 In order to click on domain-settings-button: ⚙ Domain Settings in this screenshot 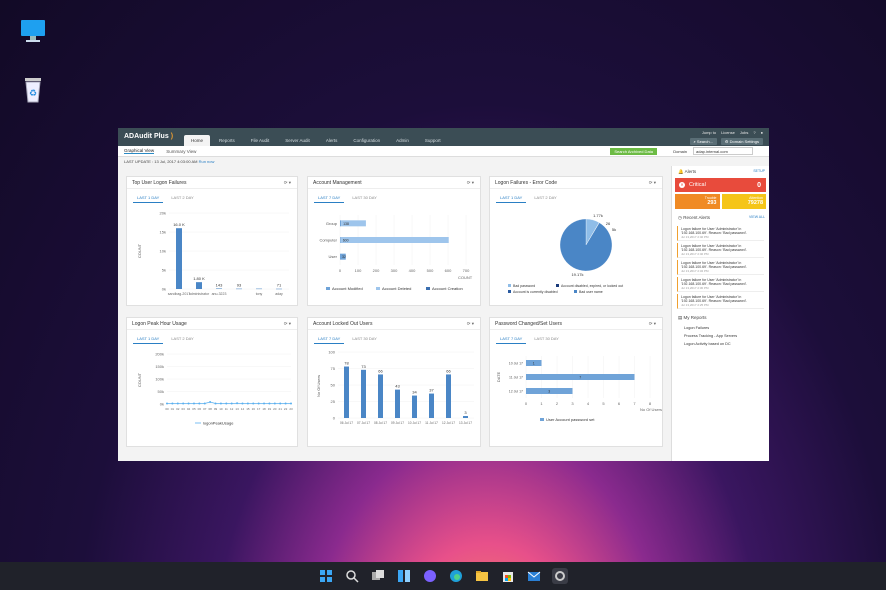, I will do `click(741, 141)`.